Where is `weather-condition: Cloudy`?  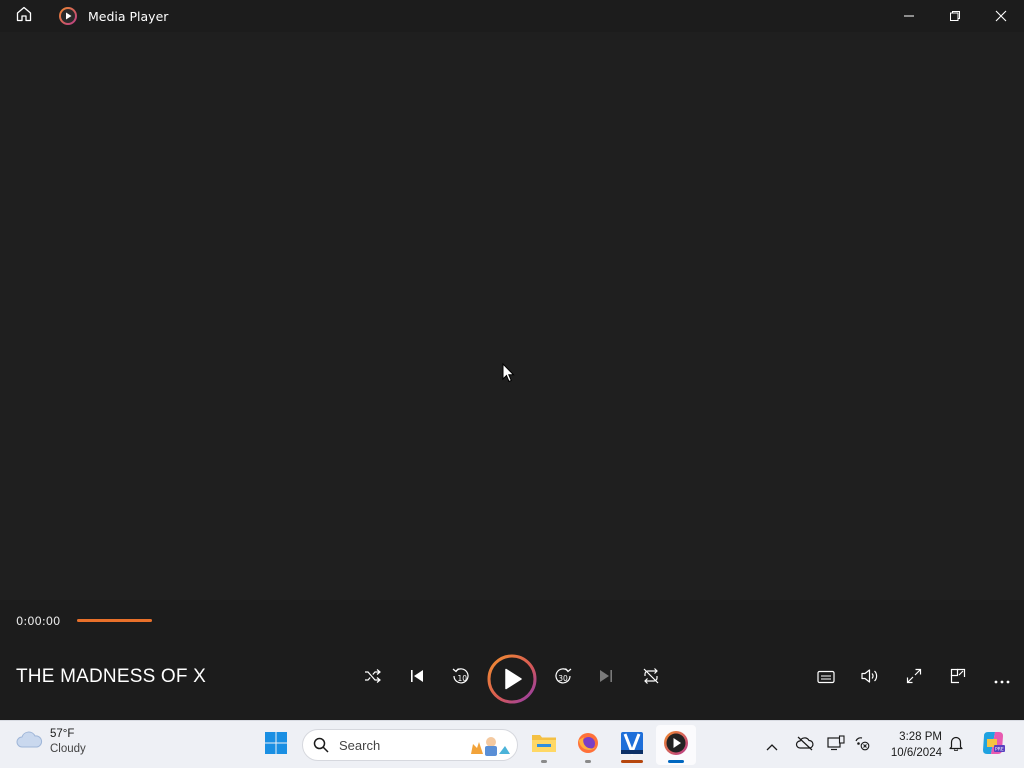 weather-condition: Cloudy is located at coordinates (68, 749).